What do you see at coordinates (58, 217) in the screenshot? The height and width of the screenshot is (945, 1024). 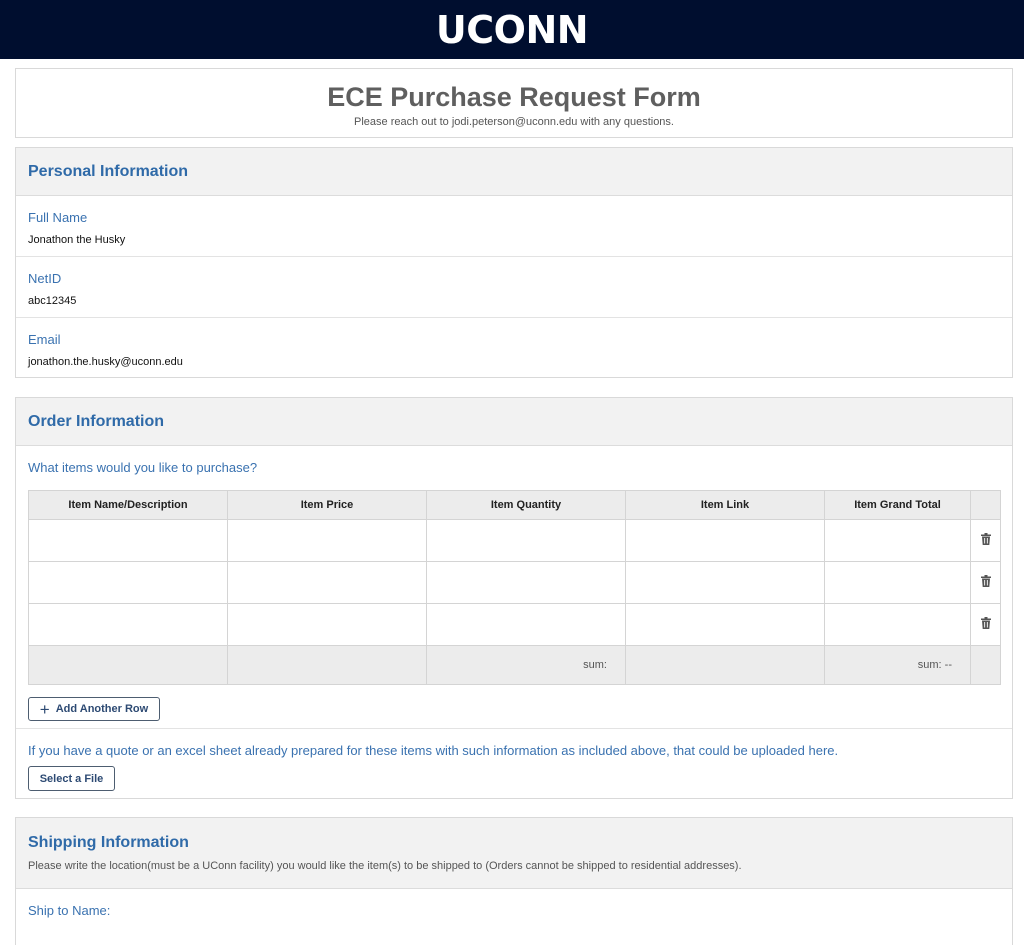 I see `field-label: Full Name` at bounding box center [58, 217].